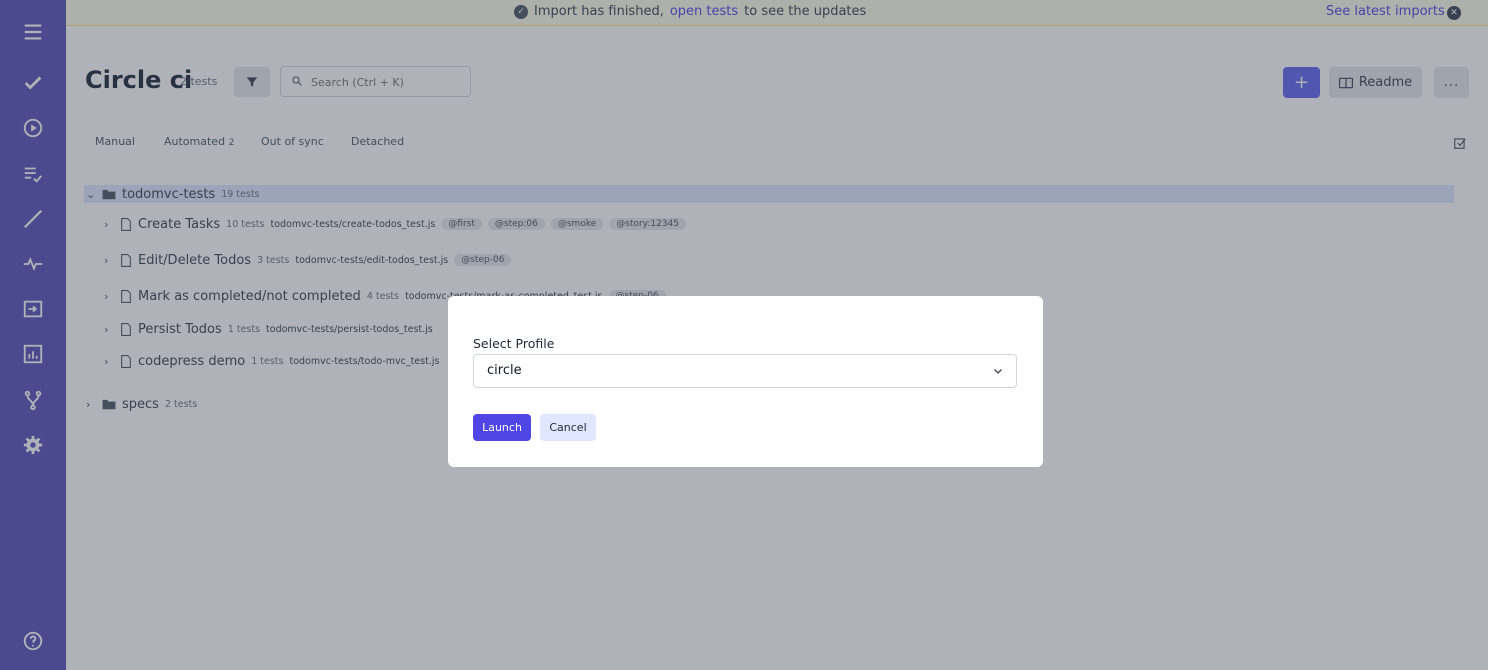 Image resolution: width=1488 pixels, height=670 pixels. I want to click on select-profile-dialog: Select Profile circle Launch Cancel, so click(745, 381).